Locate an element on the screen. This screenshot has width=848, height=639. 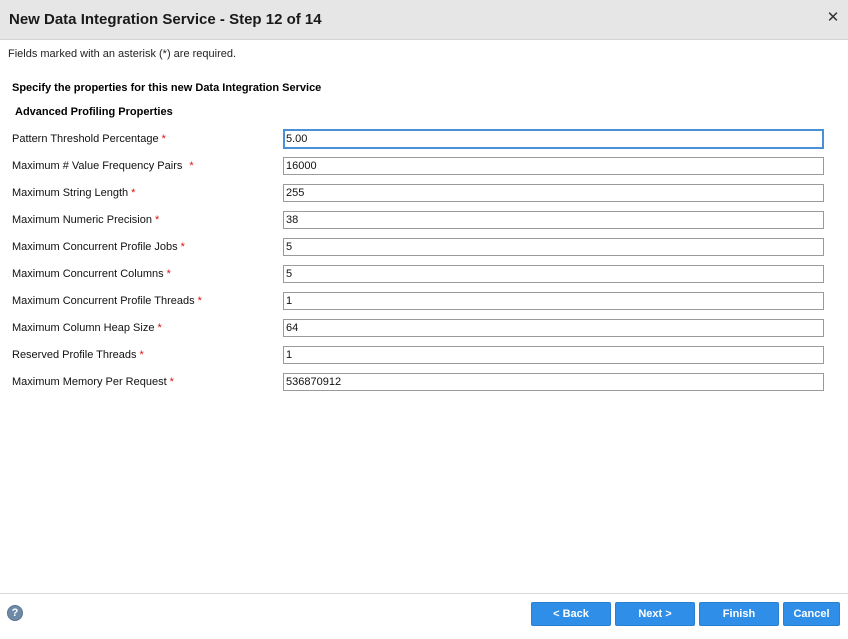
field-label: Maximum Concurrent Columns * is located at coordinates (91, 274).